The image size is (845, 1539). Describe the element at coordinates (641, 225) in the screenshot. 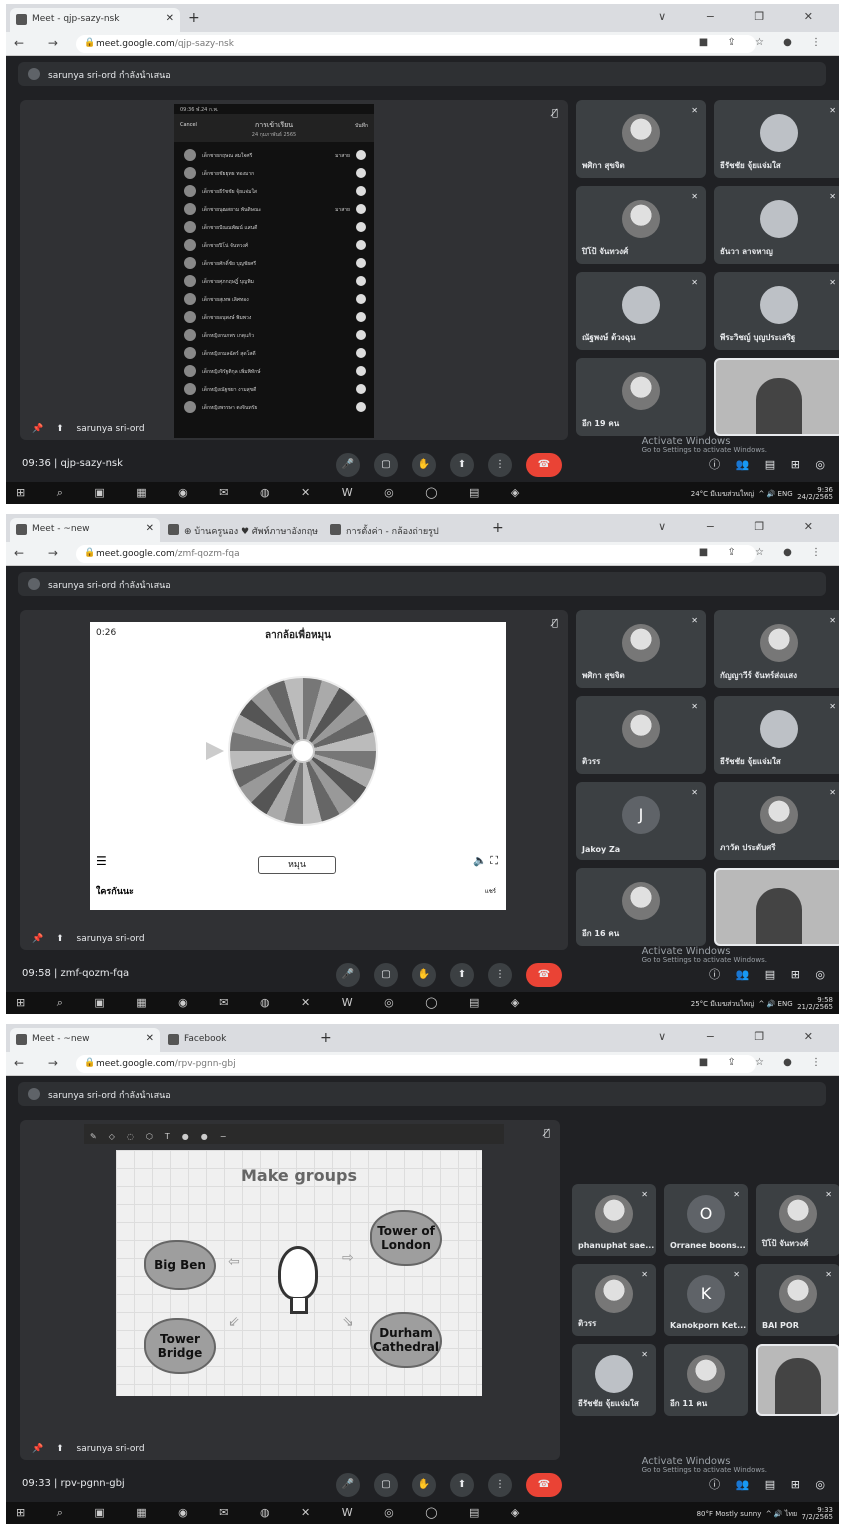

I see `participant-tile: ✕ ปิโป้ จันทวงศ์` at that location.